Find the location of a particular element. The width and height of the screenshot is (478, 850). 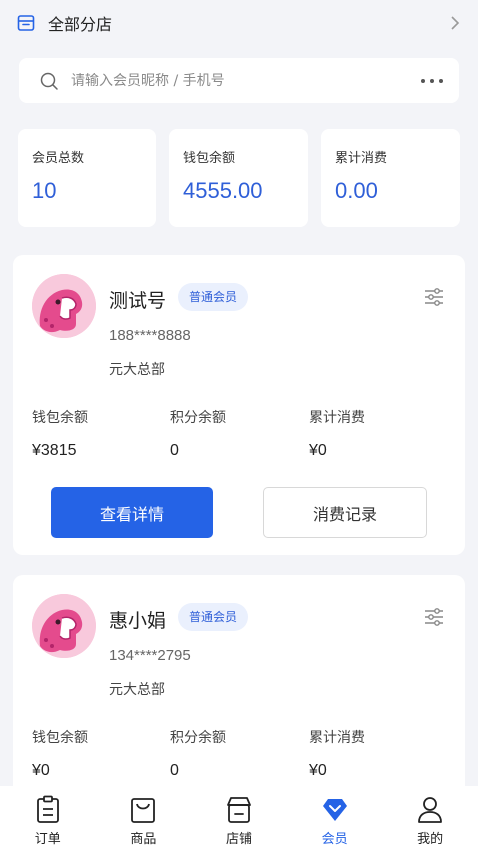

tab-label: 订单 is located at coordinates (47, 839).